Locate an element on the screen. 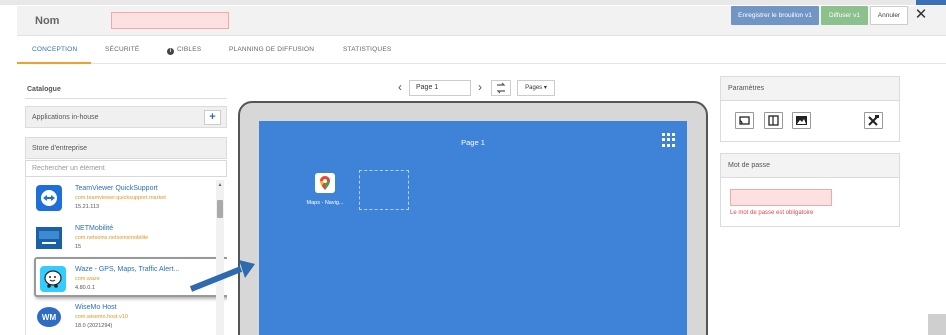 This screenshot has height=335, width=946. image-button is located at coordinates (801, 120).